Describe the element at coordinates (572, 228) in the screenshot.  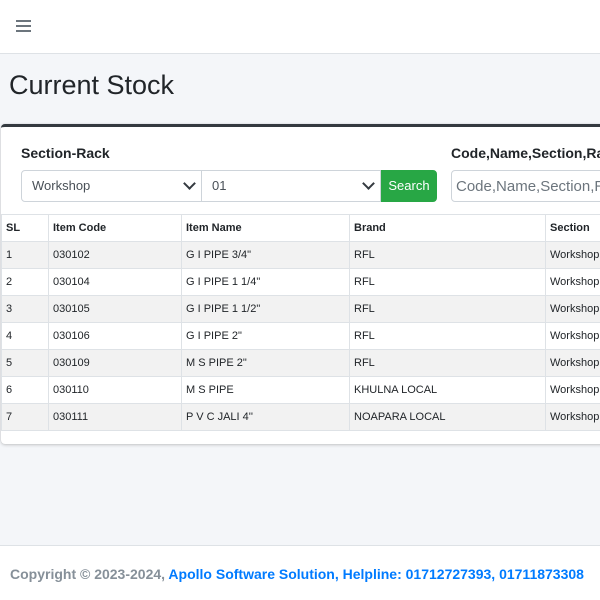
I see `column-header-section: Section` at that location.